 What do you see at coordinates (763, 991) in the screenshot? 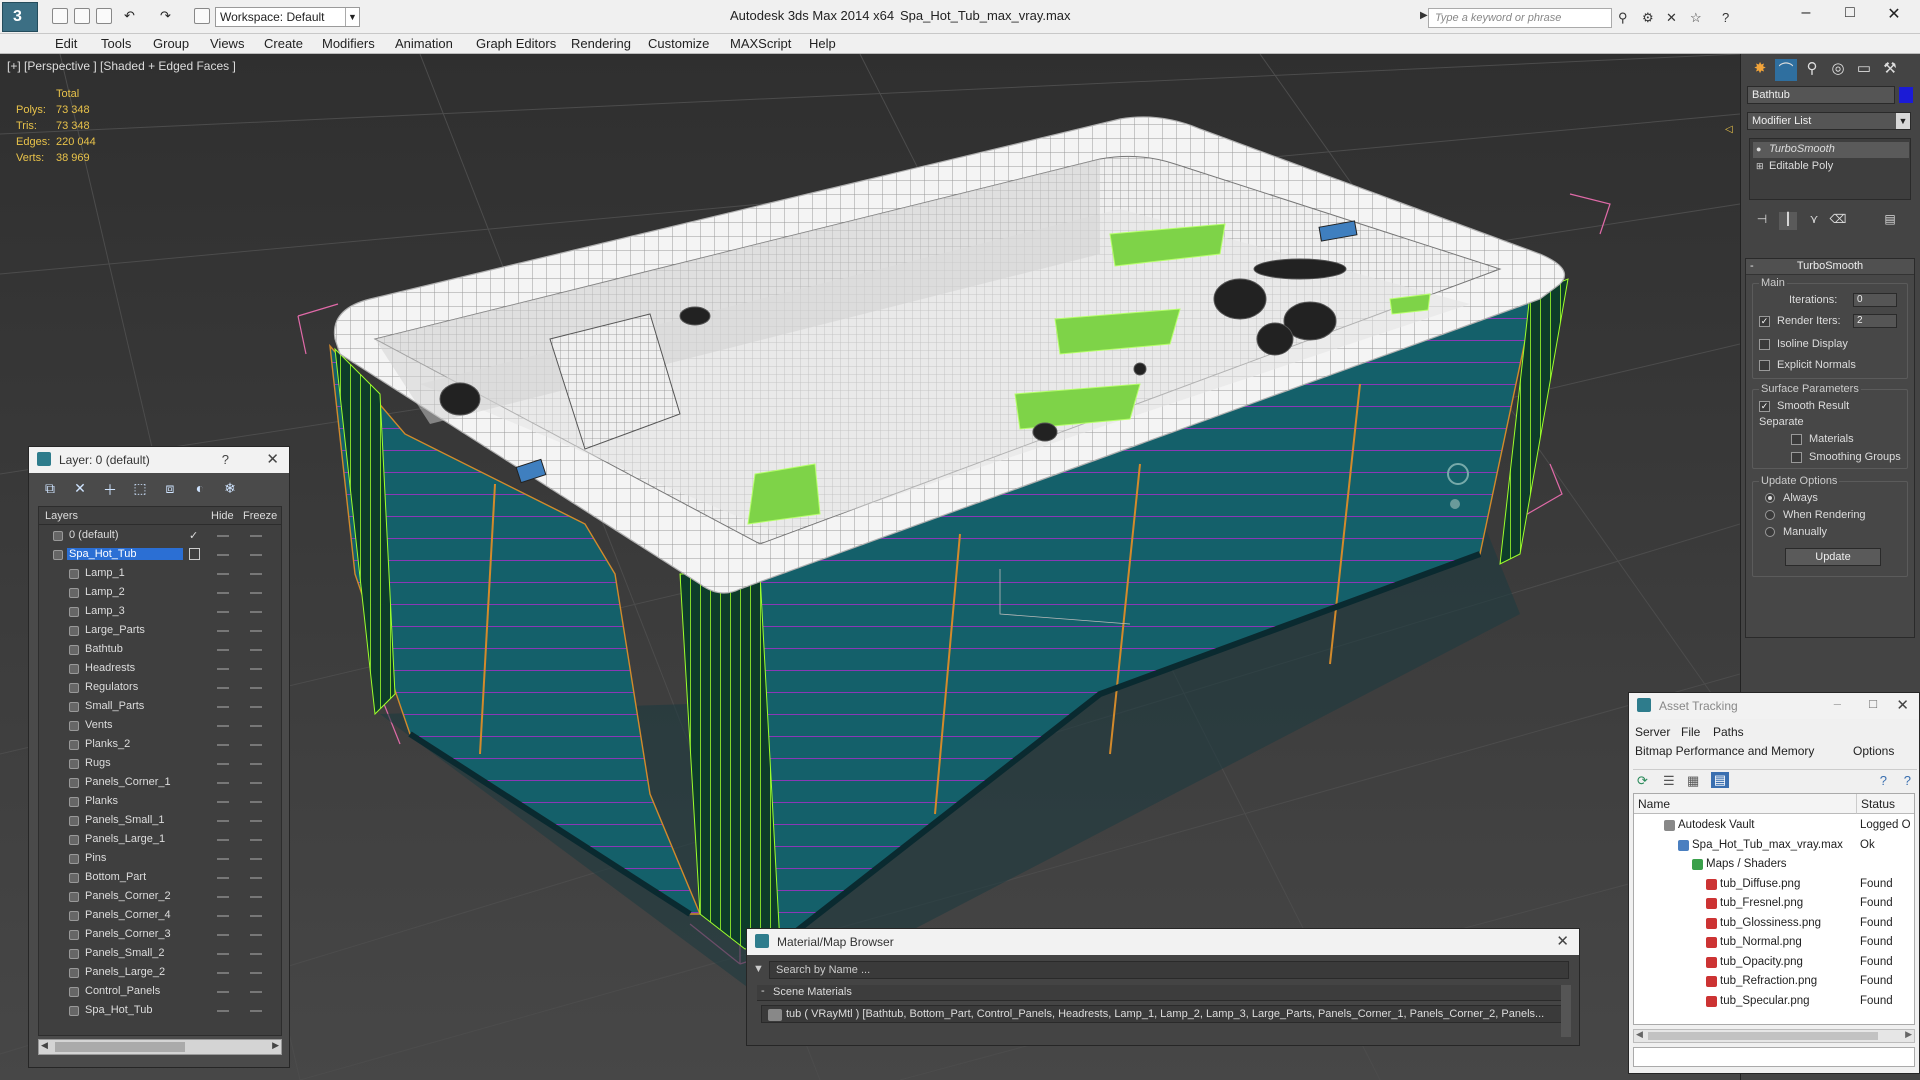
I see `collapse-icon: -` at bounding box center [763, 991].